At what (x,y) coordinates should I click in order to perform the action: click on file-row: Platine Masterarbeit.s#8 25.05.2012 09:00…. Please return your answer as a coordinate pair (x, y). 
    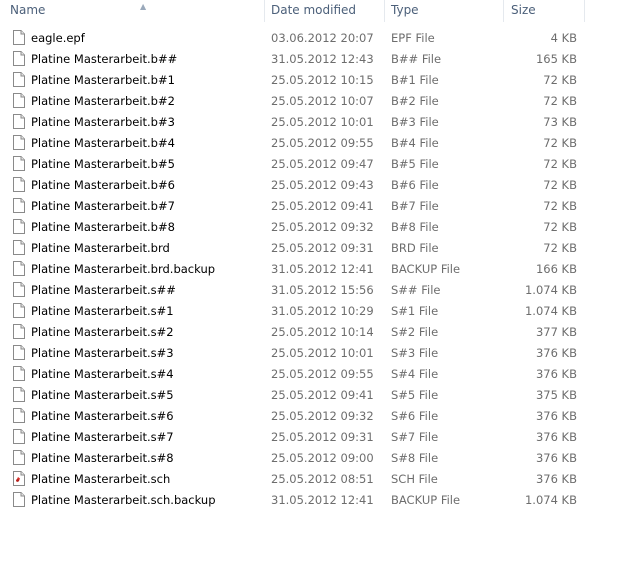
    Looking at the image, I should click on (319, 458).